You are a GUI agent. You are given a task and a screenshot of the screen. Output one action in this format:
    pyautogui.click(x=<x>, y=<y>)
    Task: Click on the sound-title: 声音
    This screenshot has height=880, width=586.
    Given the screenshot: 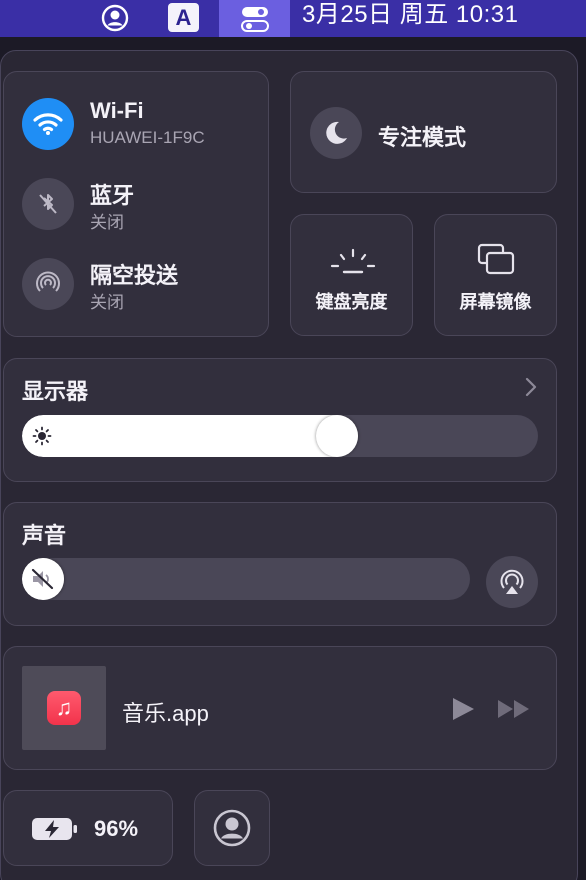 What is the action you would take?
    pyautogui.click(x=44, y=535)
    